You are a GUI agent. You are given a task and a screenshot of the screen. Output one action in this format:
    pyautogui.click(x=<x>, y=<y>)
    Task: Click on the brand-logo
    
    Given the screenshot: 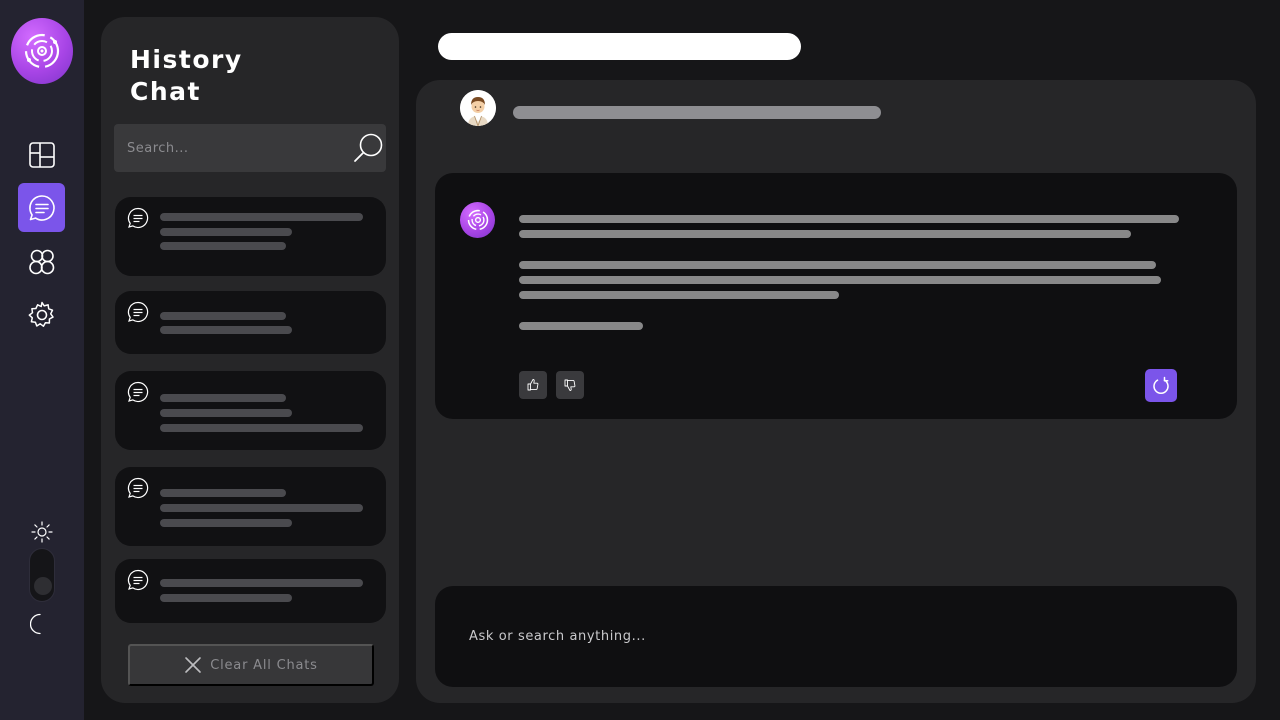 What is the action you would take?
    pyautogui.click(x=42, y=51)
    